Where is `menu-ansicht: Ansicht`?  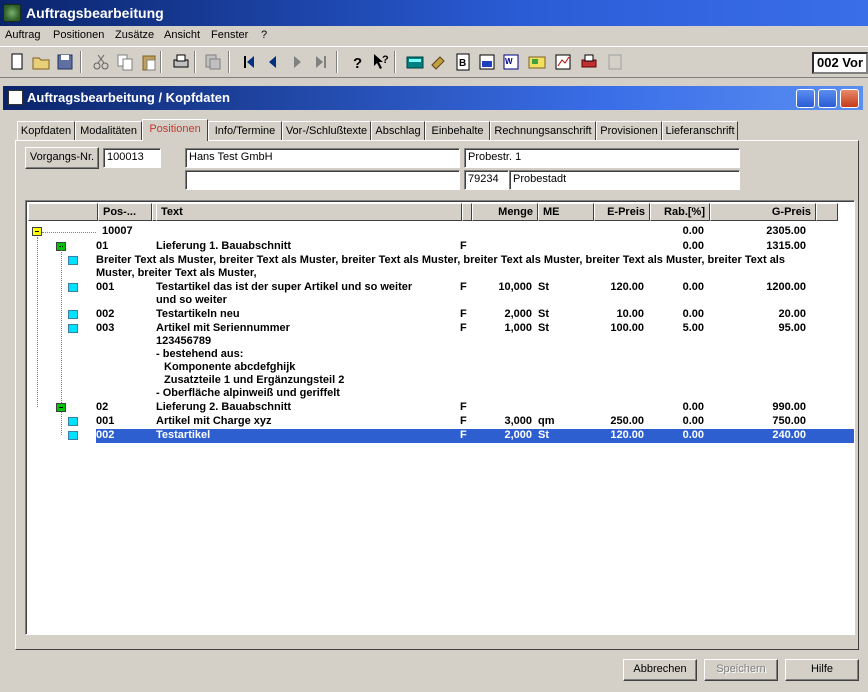
menu-ansicht: Ansicht is located at coordinates (182, 35).